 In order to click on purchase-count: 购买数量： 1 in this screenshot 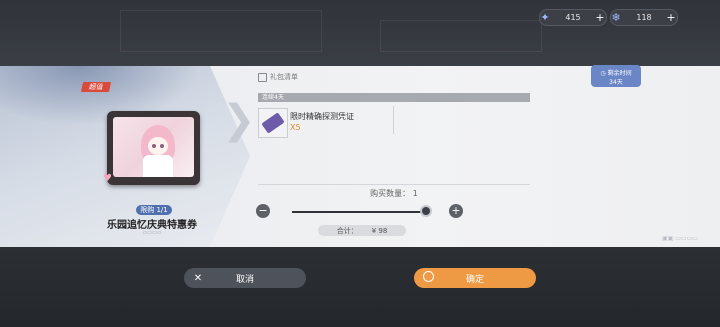, I will do `click(394, 193)`.